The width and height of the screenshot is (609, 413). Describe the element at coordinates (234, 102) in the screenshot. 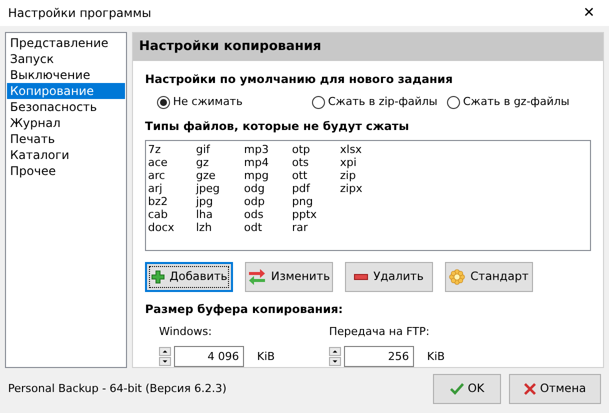

I see `radio-option: Не сжимать` at that location.